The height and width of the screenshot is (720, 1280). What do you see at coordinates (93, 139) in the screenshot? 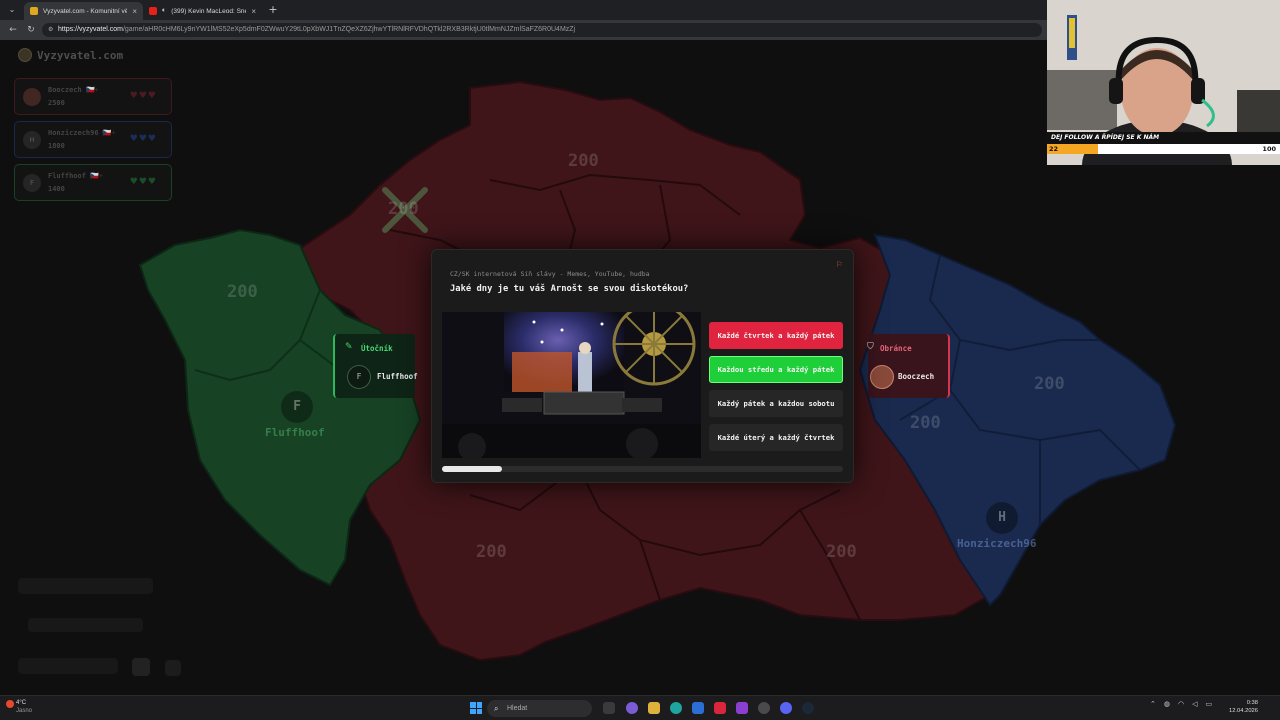
I see `player-card-honziczech96: H Honziczech96 🇨🇿+ 1800 ♥♥♥` at bounding box center [93, 139].